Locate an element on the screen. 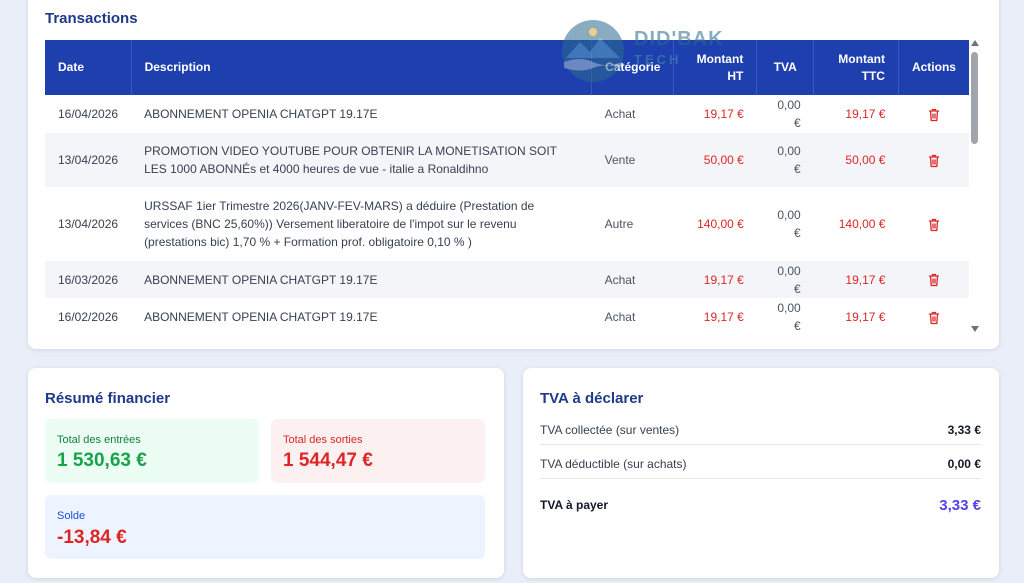 This screenshot has height=583, width=1024. row-date: 16/02/2026 is located at coordinates (88, 317).